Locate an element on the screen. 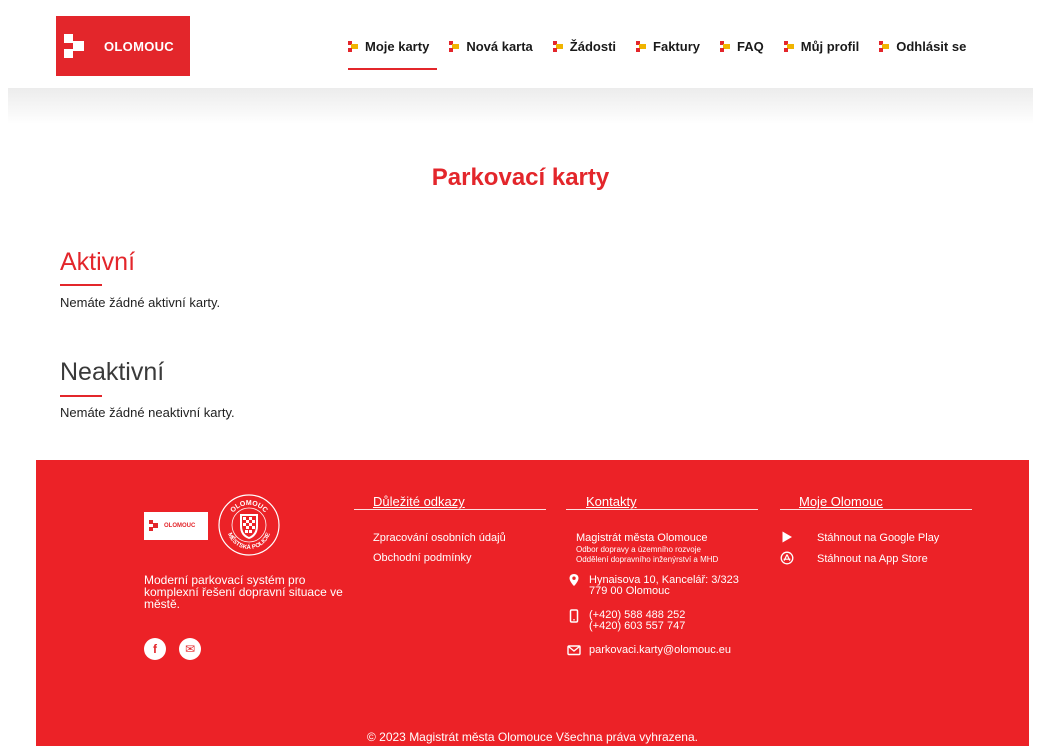 Image resolution: width=1041 pixels, height=746 pixels. nav-item-faq: FAQ is located at coordinates (742, 46).